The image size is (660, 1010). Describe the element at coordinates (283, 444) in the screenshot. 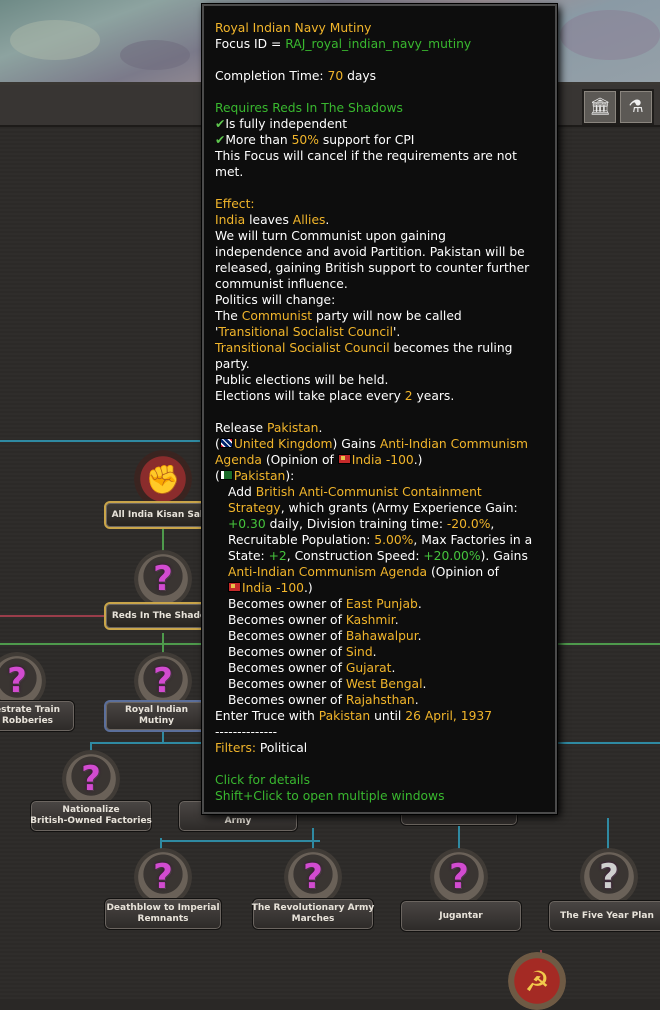

I see `country-name: United Kingdom` at that location.